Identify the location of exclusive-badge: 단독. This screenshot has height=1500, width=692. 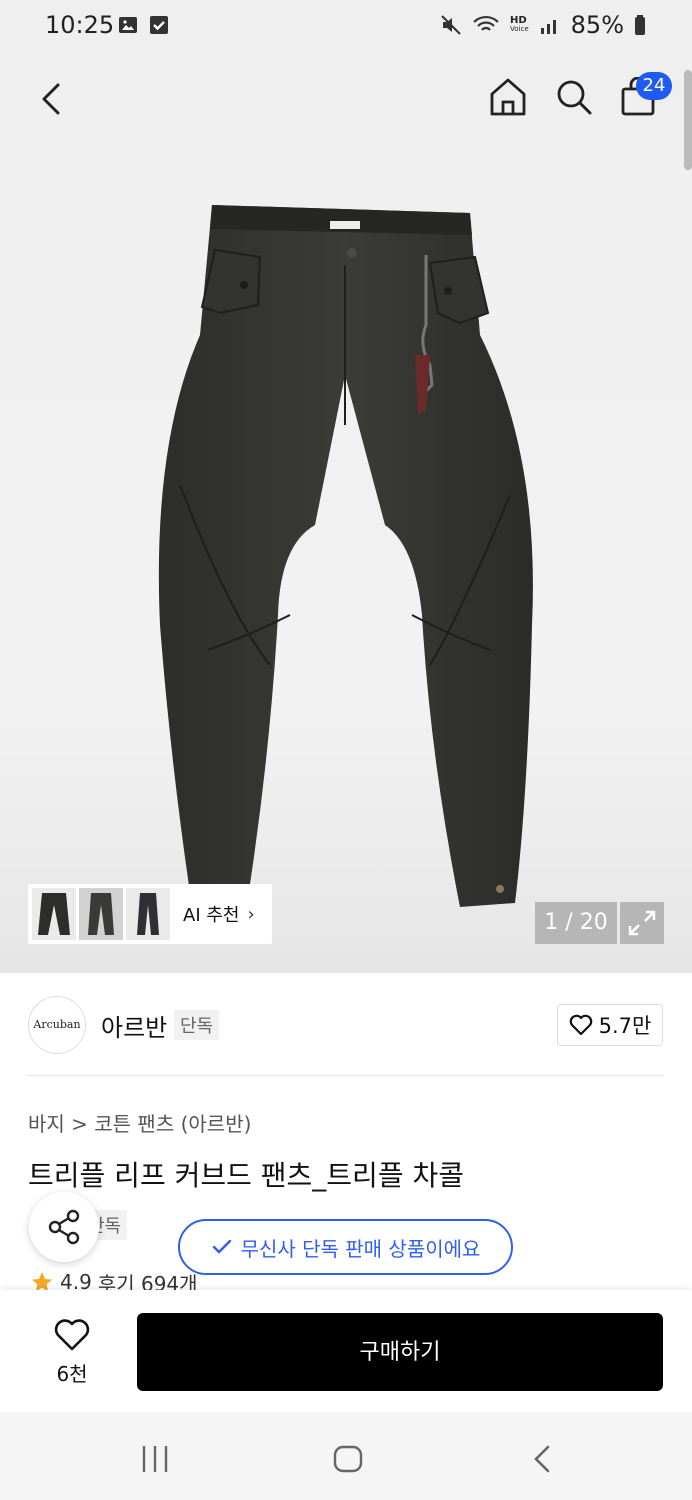
(197, 1025).